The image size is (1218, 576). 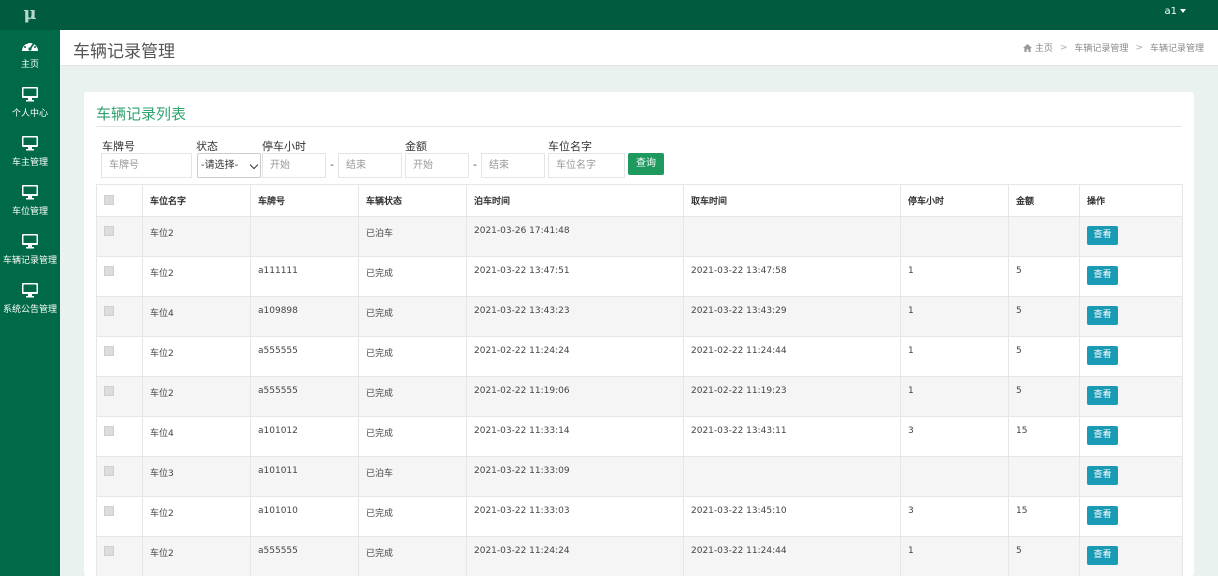 What do you see at coordinates (294, 165) in the screenshot?
I see `hours-start-input: 开始` at bounding box center [294, 165].